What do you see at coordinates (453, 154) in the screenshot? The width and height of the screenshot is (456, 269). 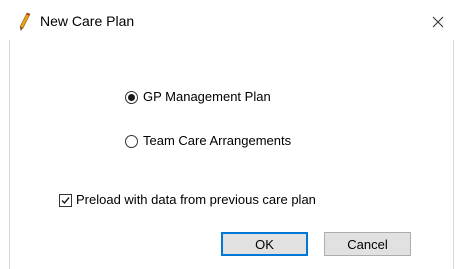 I see `window-border-right` at bounding box center [453, 154].